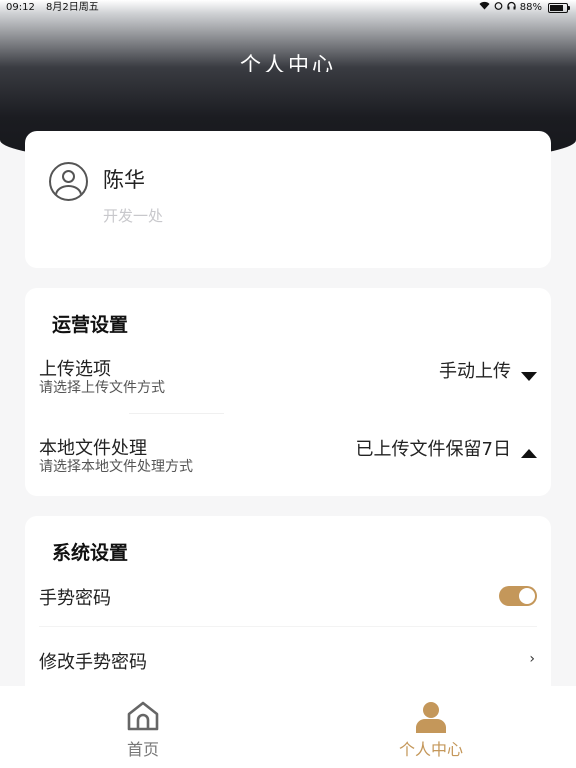  I want to click on upload-option-value: 手动上传, so click(475, 371).